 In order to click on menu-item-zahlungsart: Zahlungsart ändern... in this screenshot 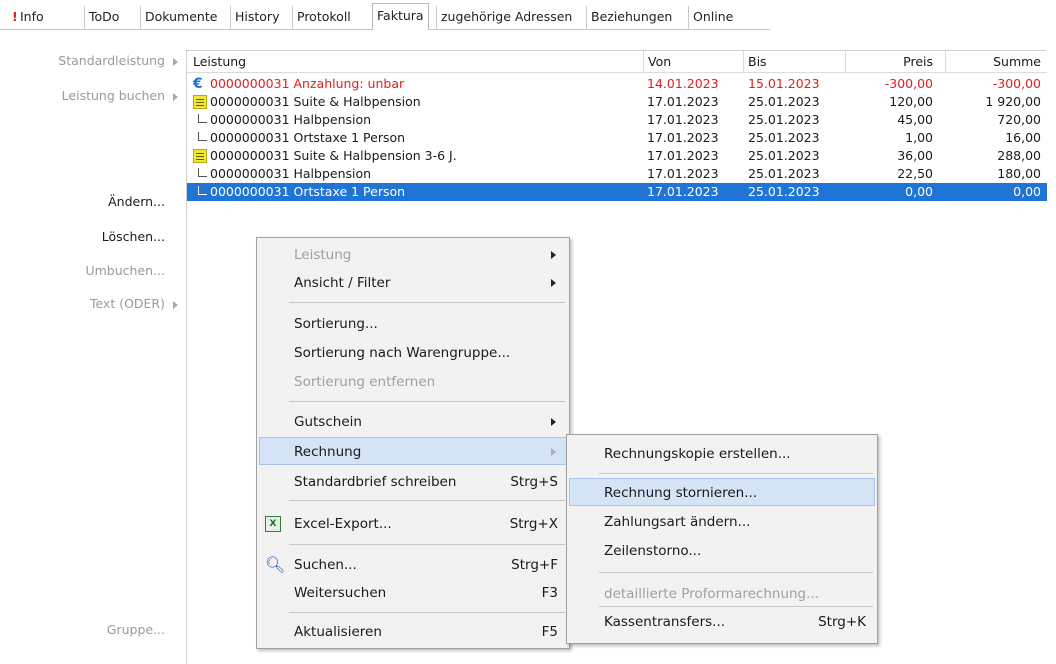, I will do `click(722, 522)`.